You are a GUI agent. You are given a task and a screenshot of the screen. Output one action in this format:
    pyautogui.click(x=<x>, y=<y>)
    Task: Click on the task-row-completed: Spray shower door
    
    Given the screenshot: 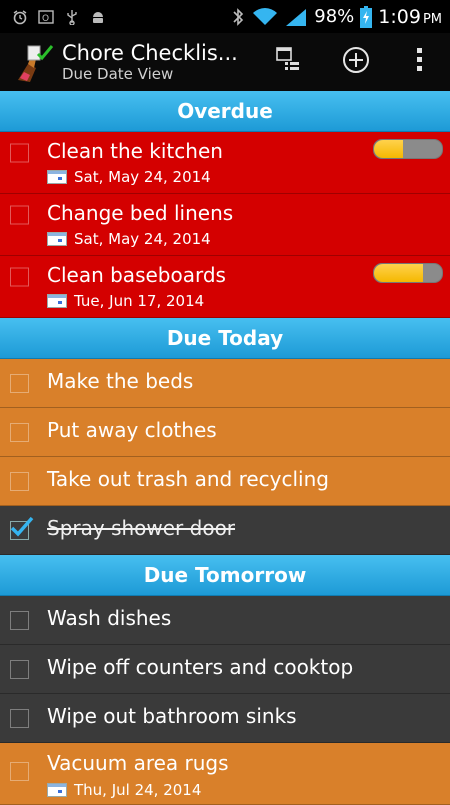 What is the action you would take?
    pyautogui.click(x=225, y=530)
    